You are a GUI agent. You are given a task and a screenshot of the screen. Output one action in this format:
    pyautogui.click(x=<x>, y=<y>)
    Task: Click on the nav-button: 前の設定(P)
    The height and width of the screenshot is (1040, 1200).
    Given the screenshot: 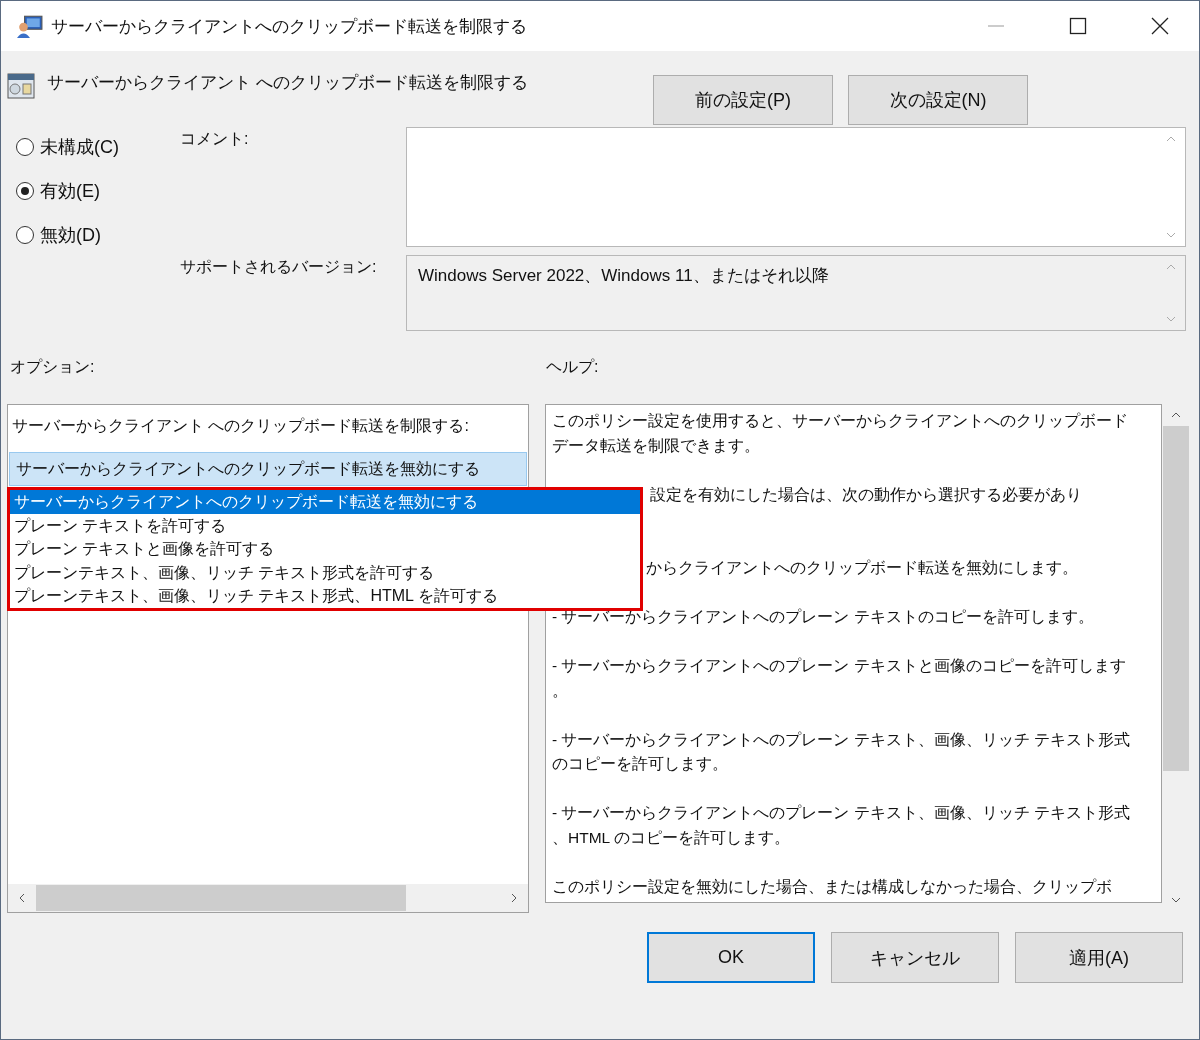 What is the action you would take?
    pyautogui.click(x=743, y=100)
    